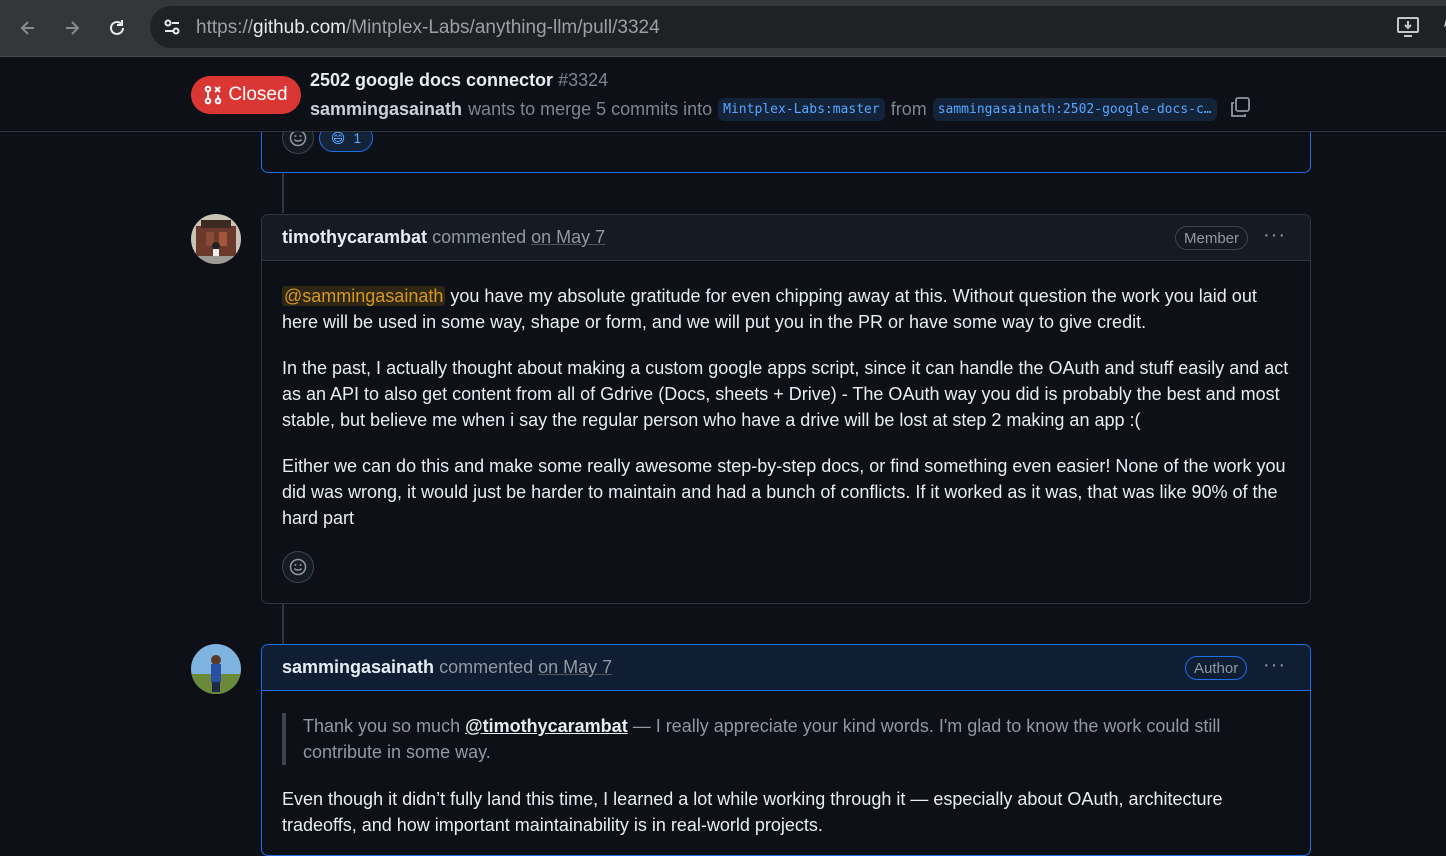 The image size is (1446, 856). Describe the element at coordinates (1440, 29) in the screenshot. I see `bookmark-star-icon` at that location.